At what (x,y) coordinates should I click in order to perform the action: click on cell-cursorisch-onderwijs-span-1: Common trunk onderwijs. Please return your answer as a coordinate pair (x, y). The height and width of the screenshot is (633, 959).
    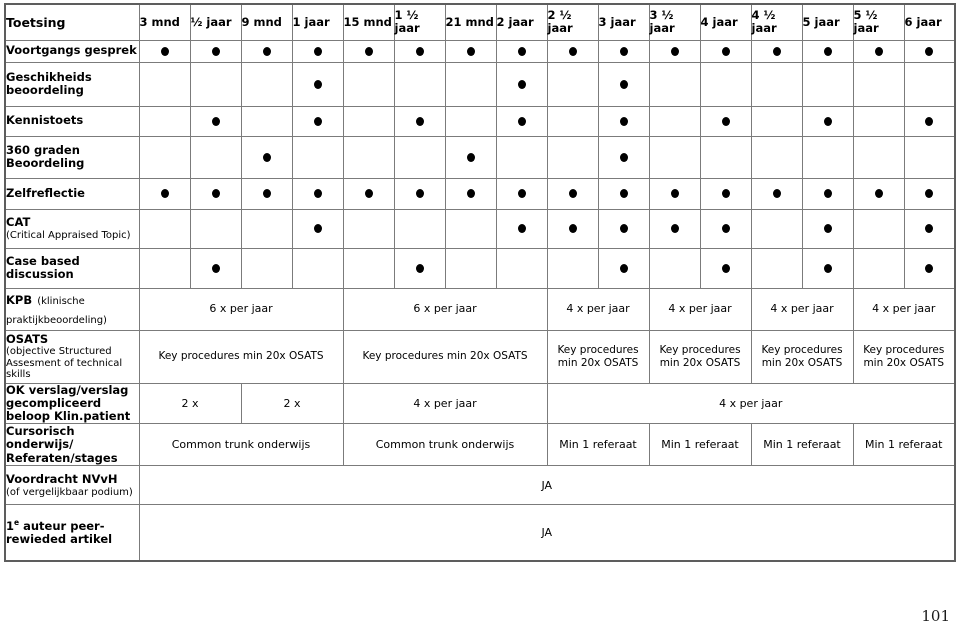
    Looking at the image, I should click on (445, 445).